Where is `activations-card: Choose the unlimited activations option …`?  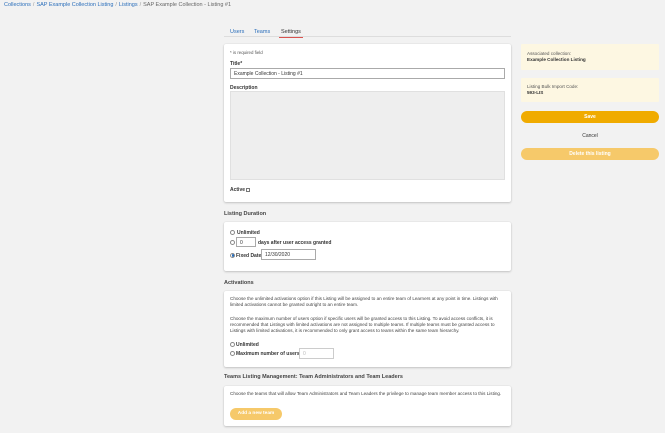 activations-card: Choose the unlimited activations option … is located at coordinates (367, 329).